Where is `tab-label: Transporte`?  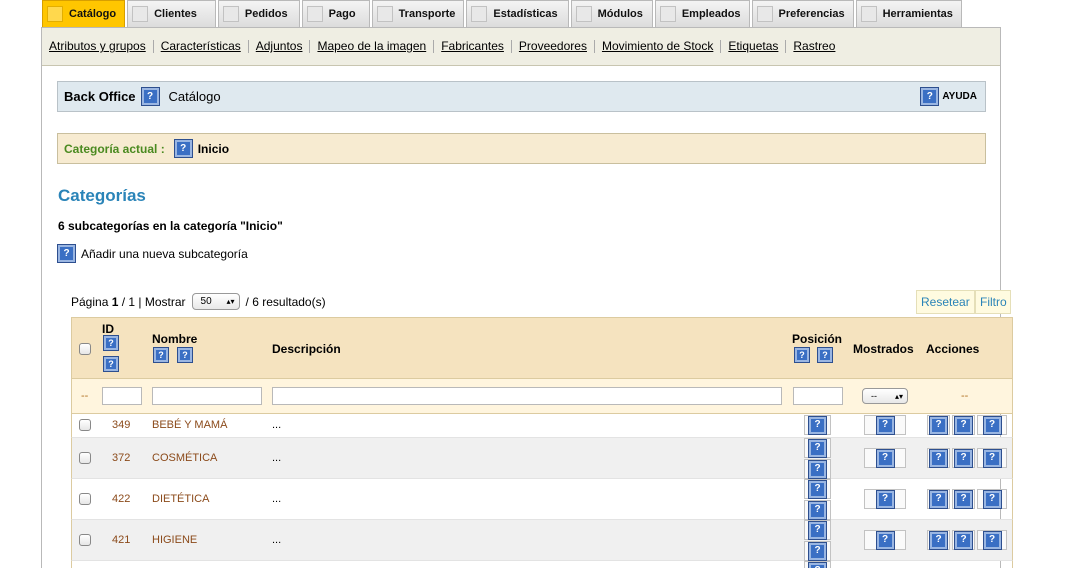
tab-label: Transporte is located at coordinates (427, 14).